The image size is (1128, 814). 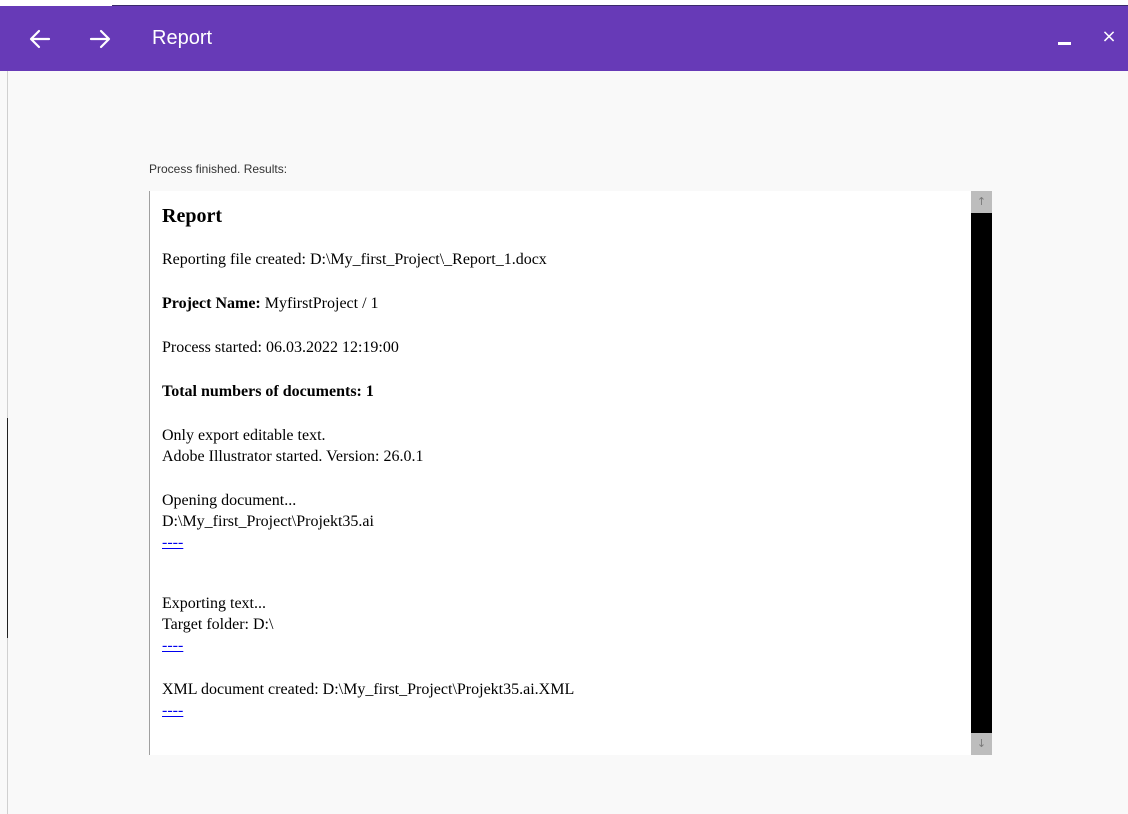 I want to click on total-documents-text: Total numbers of documents: 1, so click(x=268, y=391).